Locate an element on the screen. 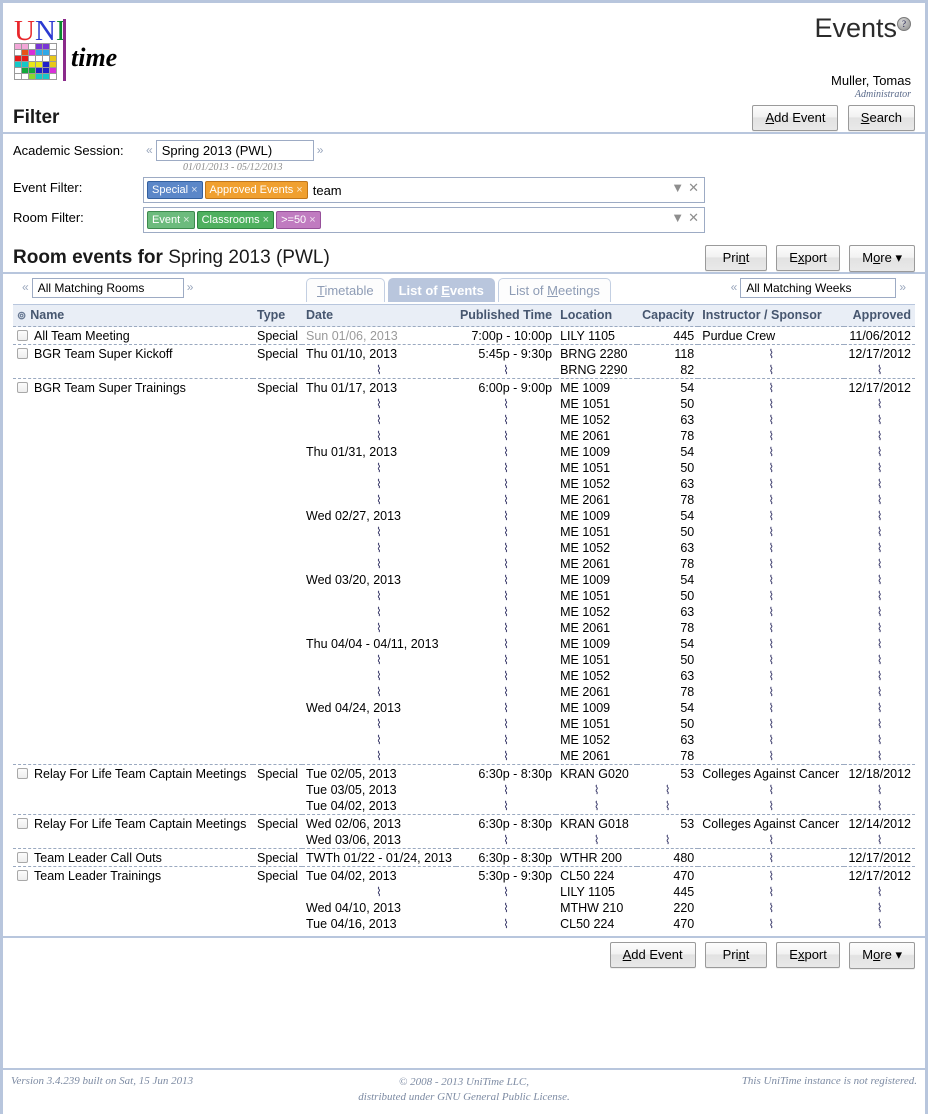  table-row: Wed 03/20, 2013 ⌇ ME 1009 54 ⌇ ⌇ is located at coordinates (464, 580).